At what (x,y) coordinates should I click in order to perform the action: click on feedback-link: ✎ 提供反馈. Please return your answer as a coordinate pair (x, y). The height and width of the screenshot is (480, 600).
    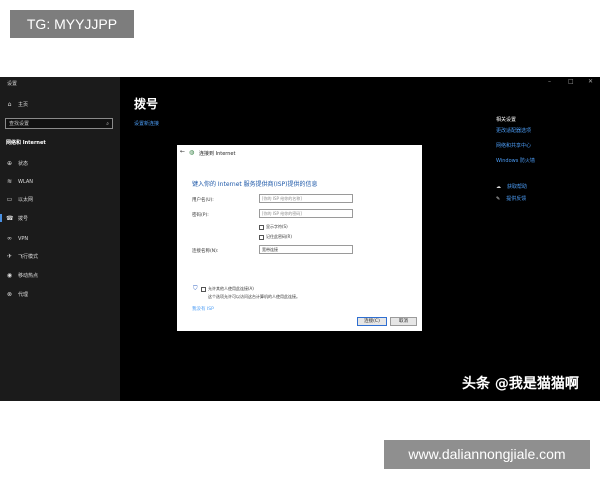
    Looking at the image, I should click on (511, 199).